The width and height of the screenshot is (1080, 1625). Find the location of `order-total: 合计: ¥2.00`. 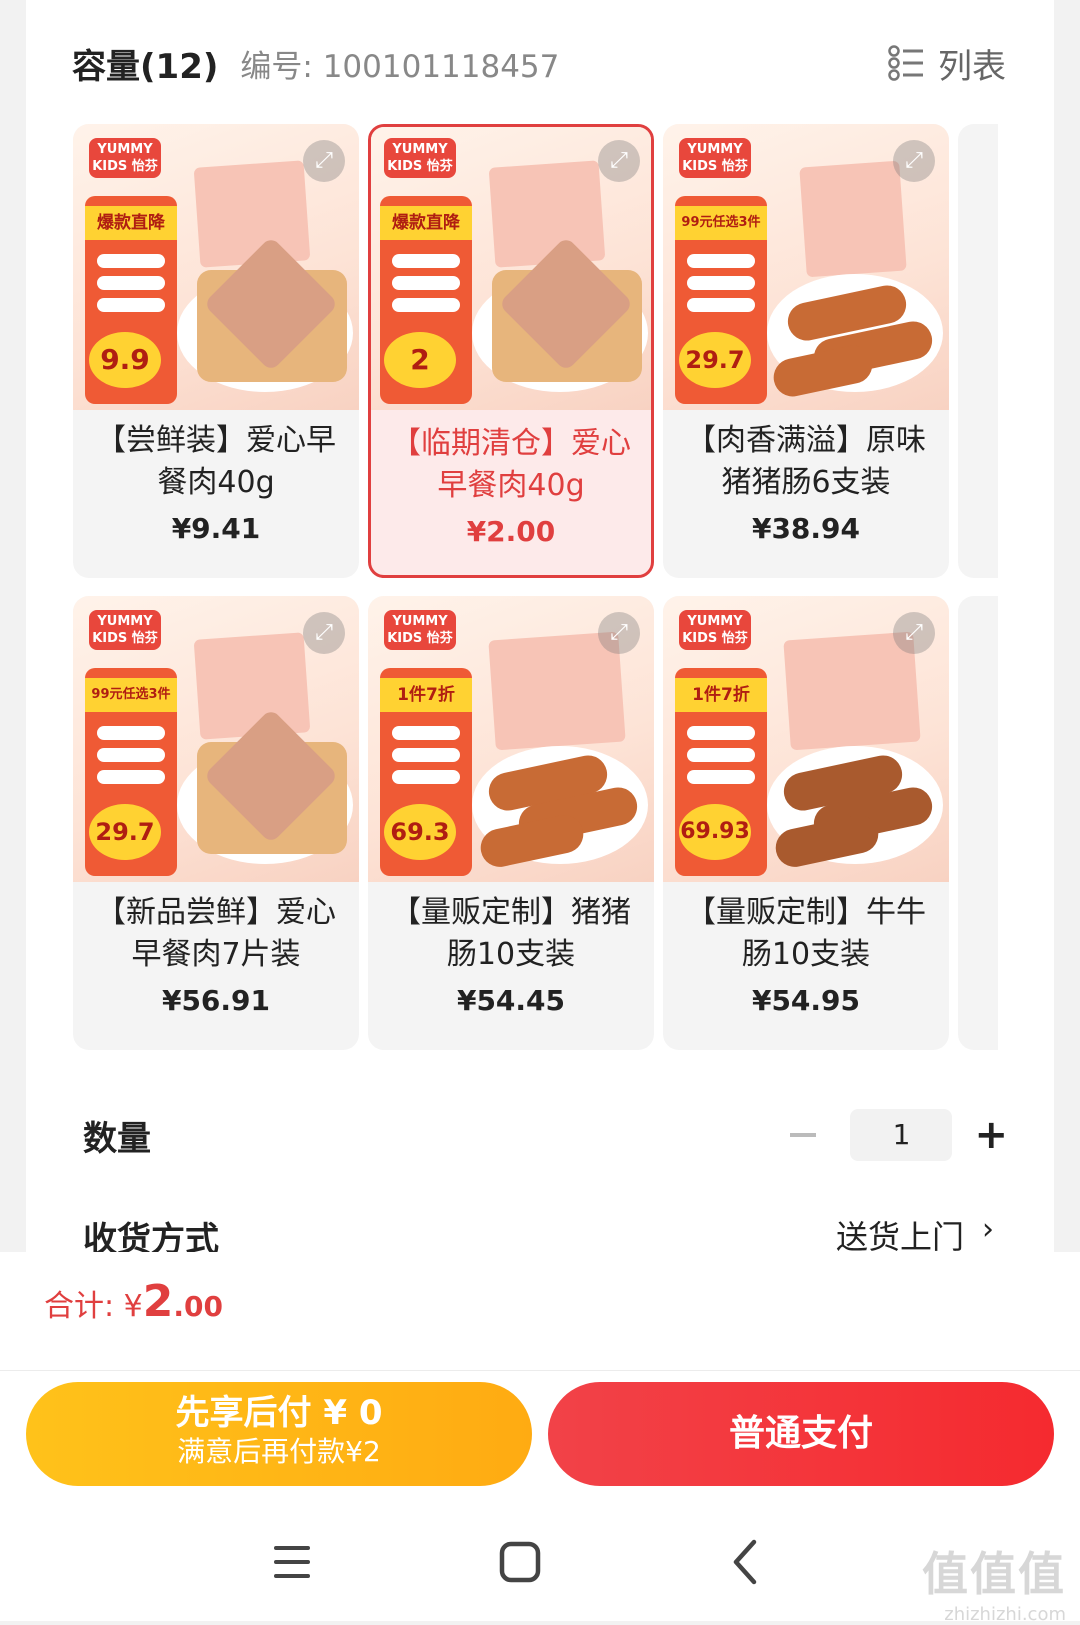

order-total: 合计: ¥2.00 is located at coordinates (133, 1301).